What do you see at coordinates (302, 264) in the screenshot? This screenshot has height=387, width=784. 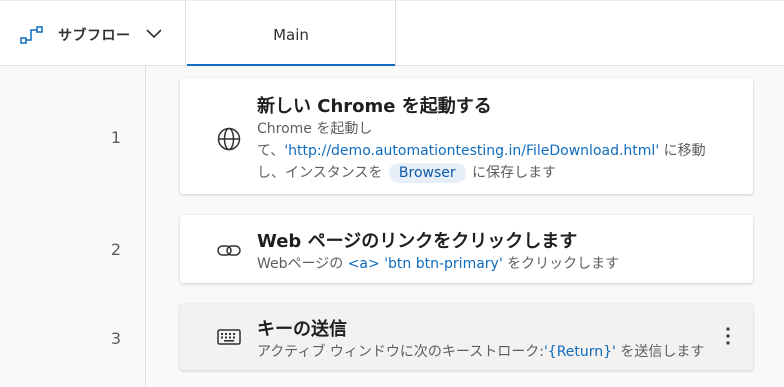 I see `desc-text: Webページの` at bounding box center [302, 264].